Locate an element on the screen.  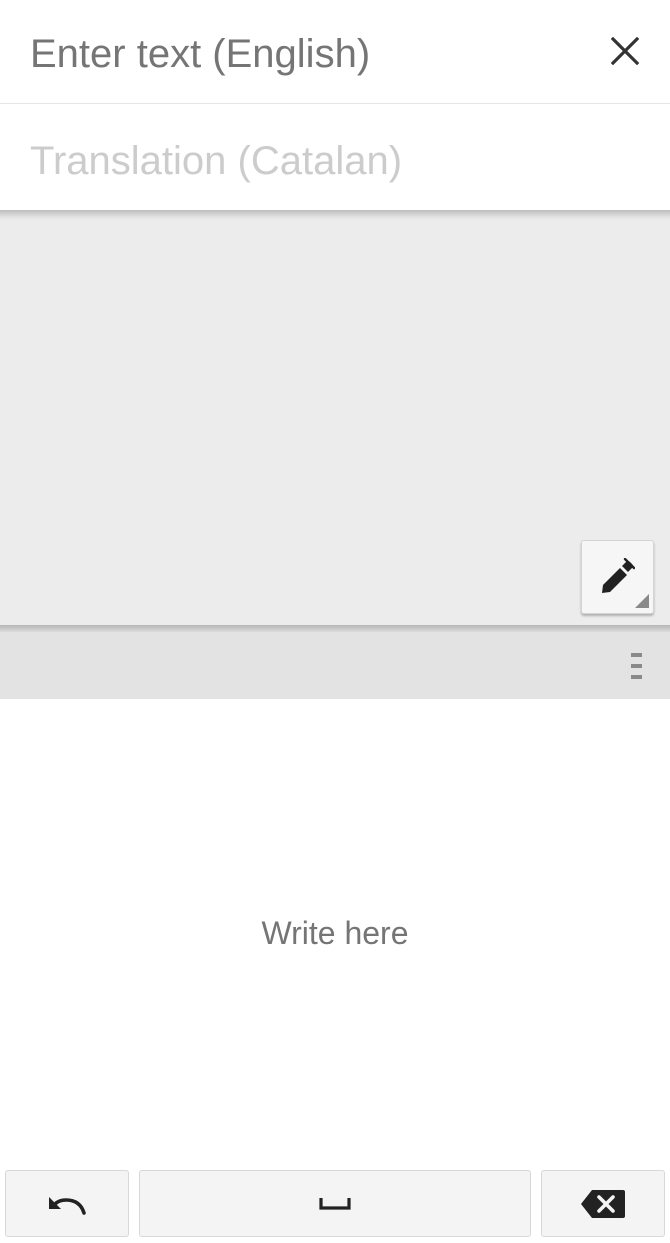
write-here-hint: Write here is located at coordinates (335, 933).